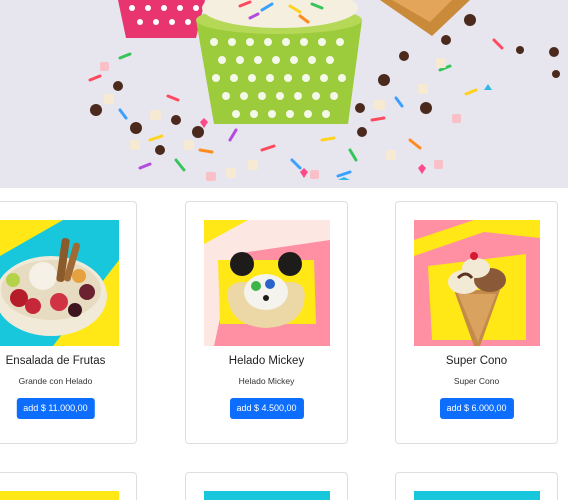  I want to click on product-title: Ensalada de Frutas, so click(55, 361).